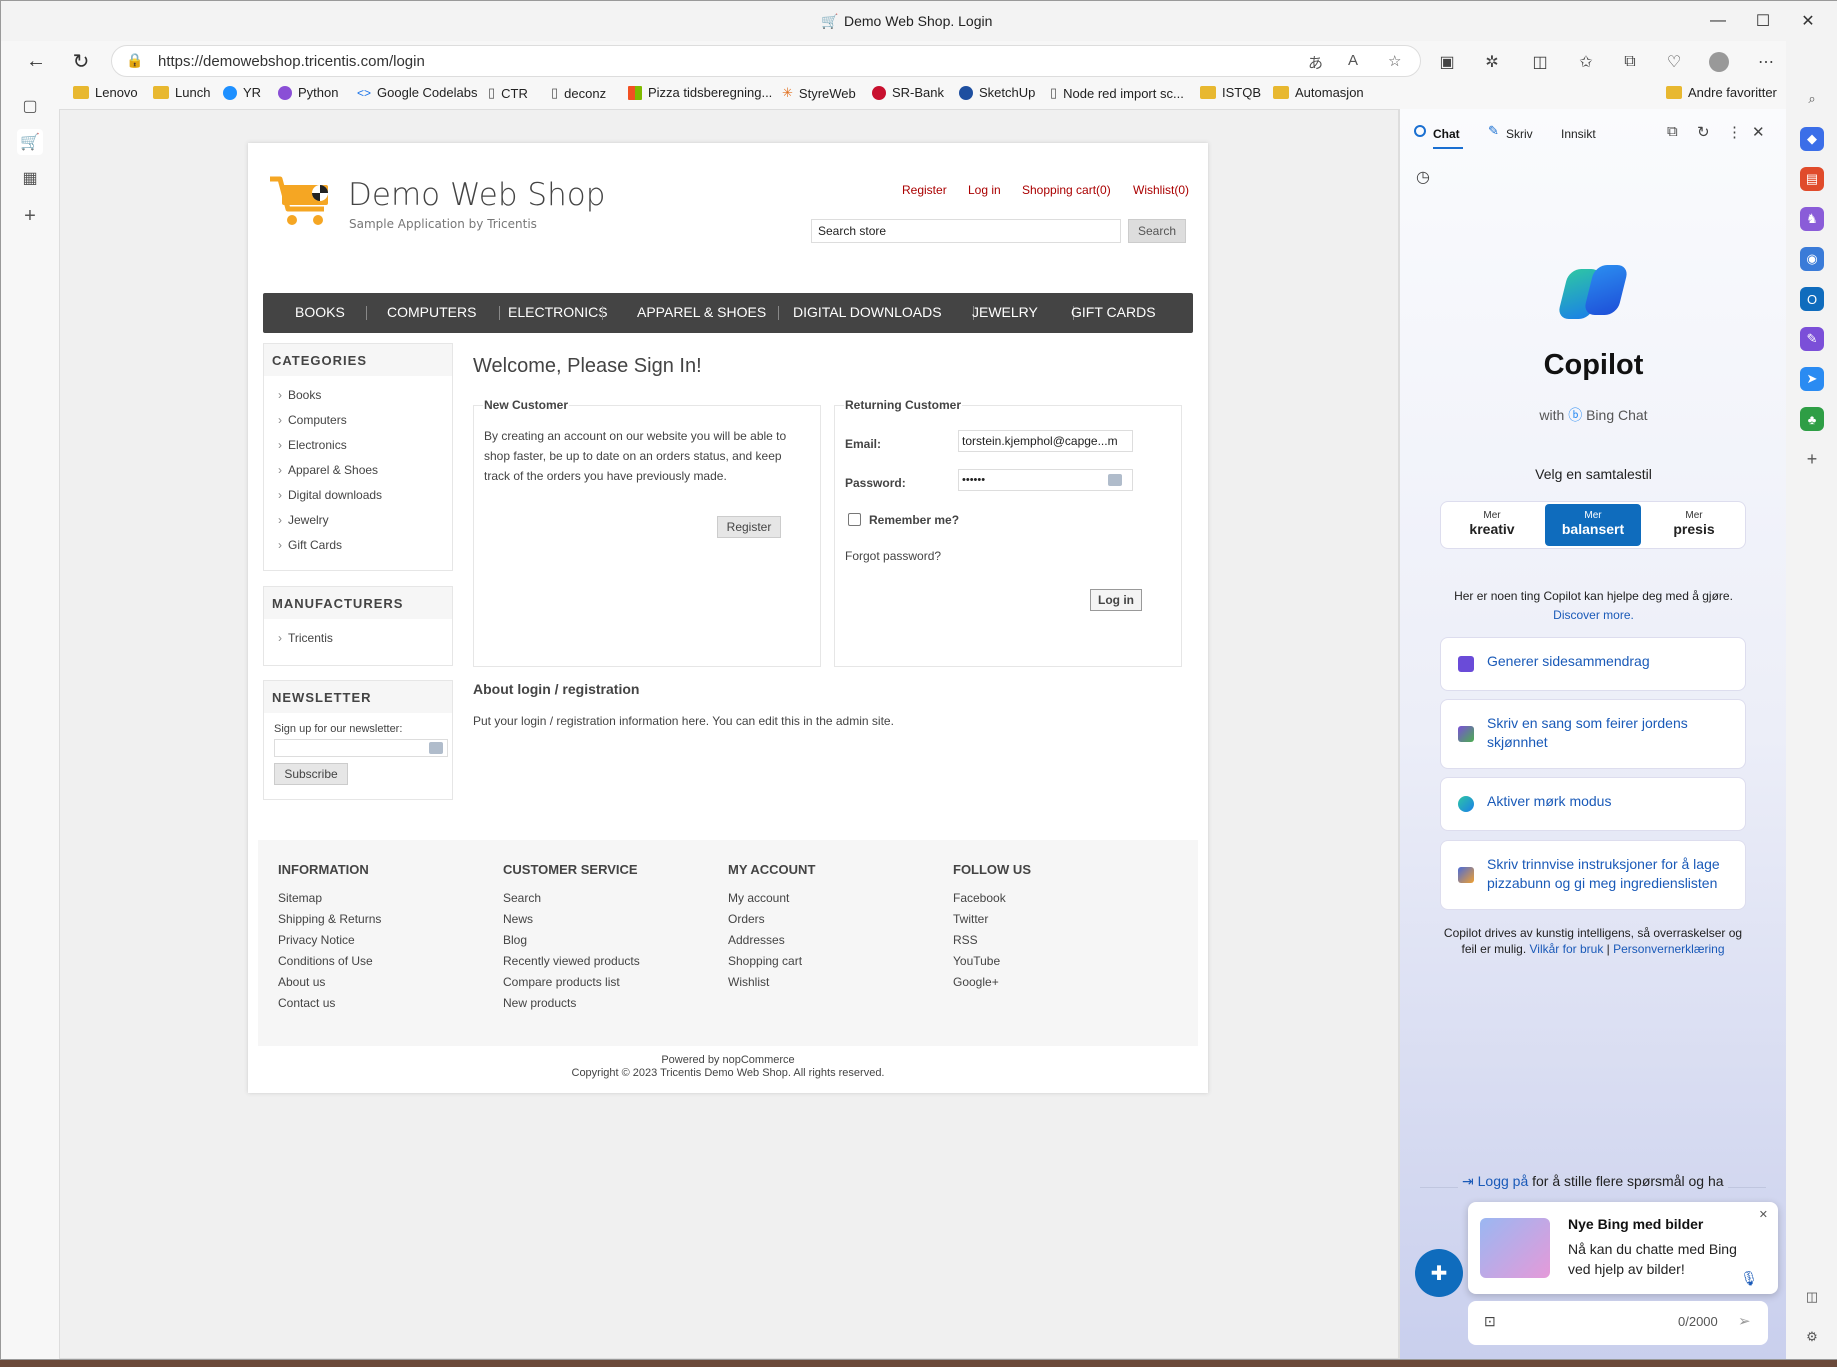 The width and height of the screenshot is (1837, 1367). I want to click on close-icon: ✕, so click(1808, 21).